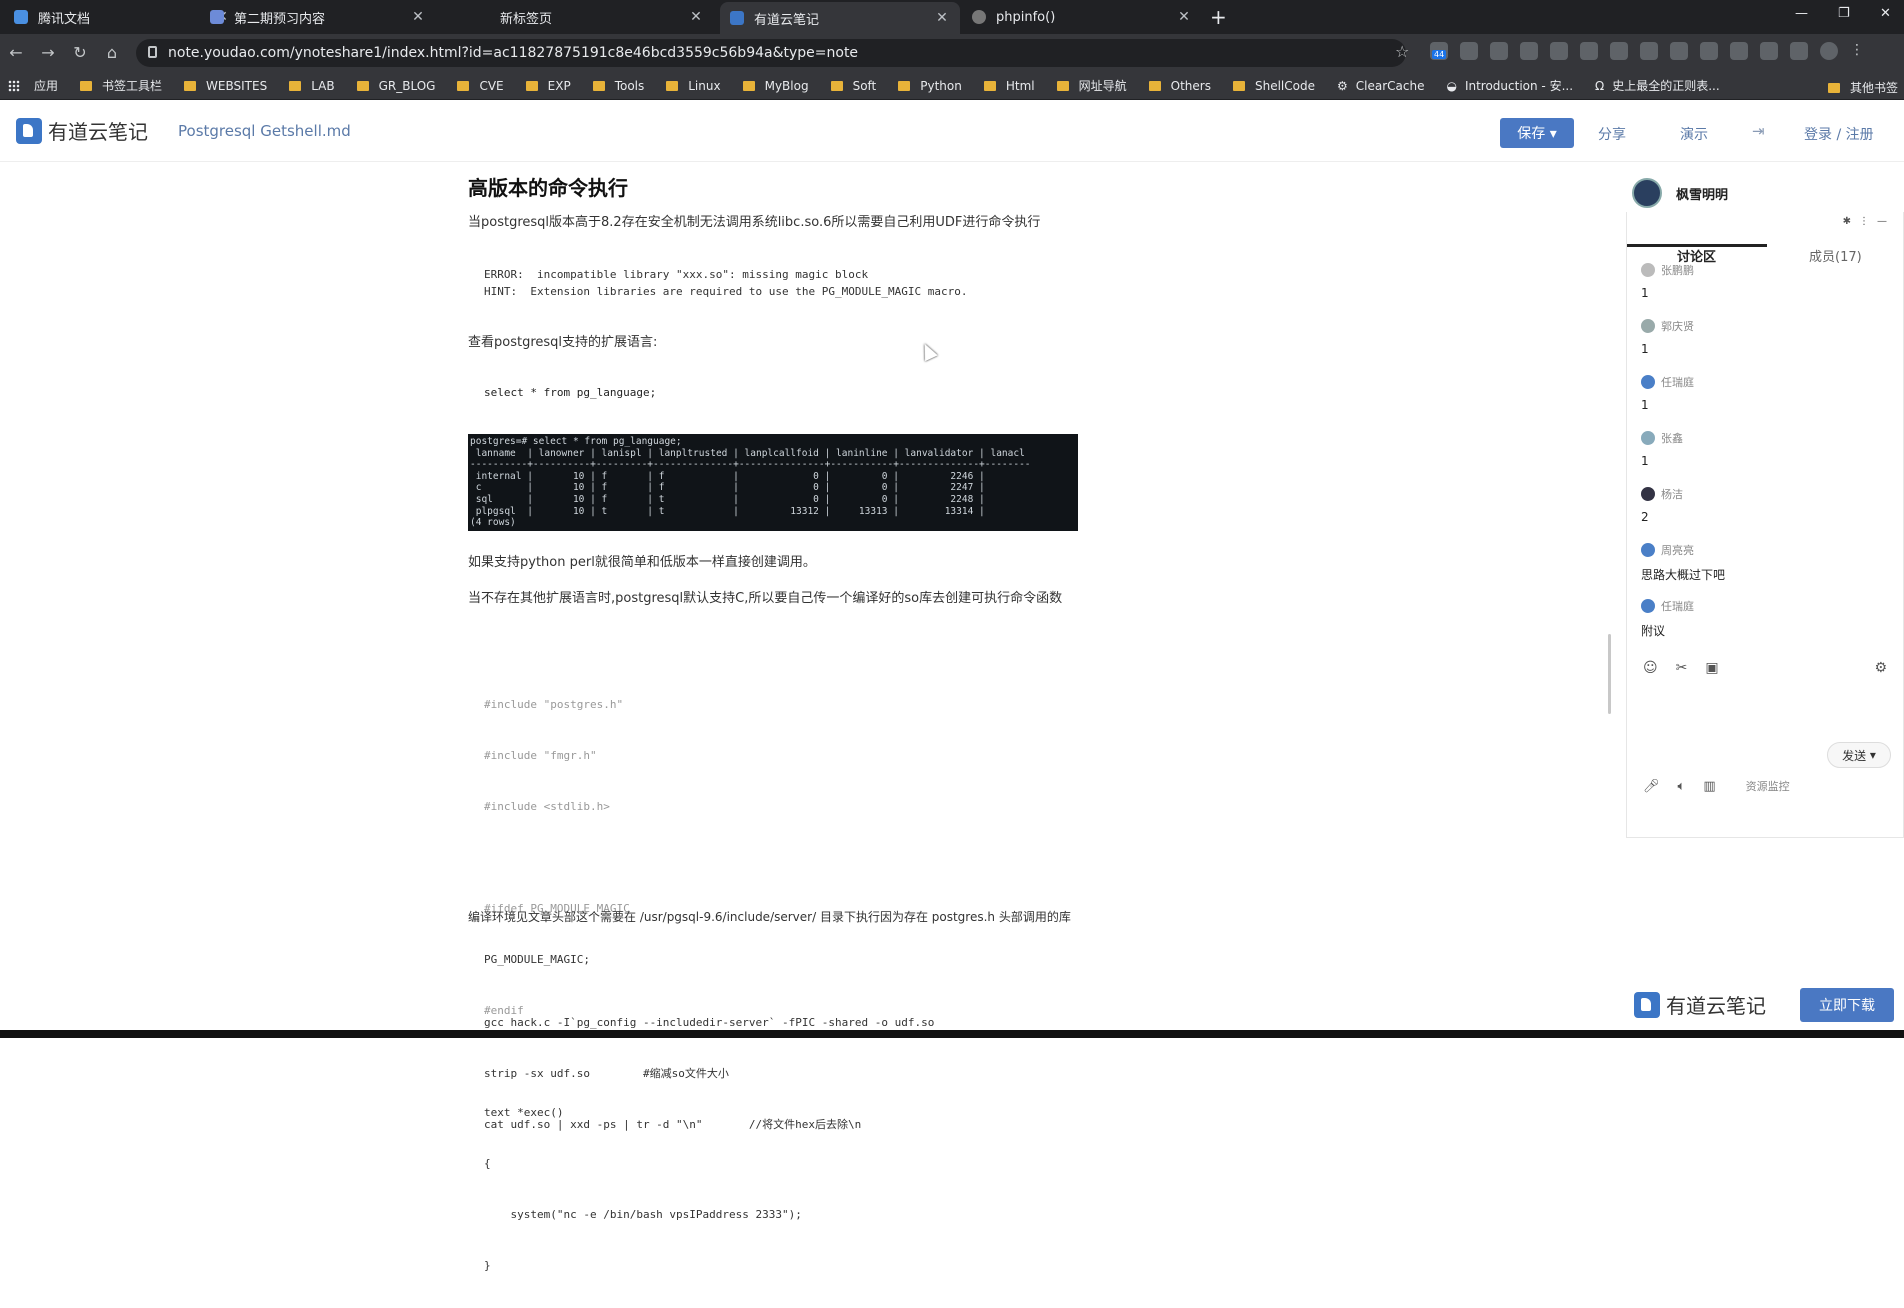 Image resolution: width=1904 pixels, height=1308 pixels. I want to click on bookmark-label: Linux, so click(704, 85).